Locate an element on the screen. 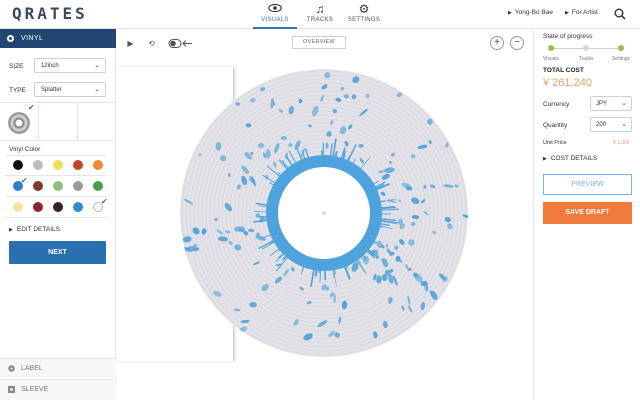 The image size is (640, 400). search-button is located at coordinates (620, 14).